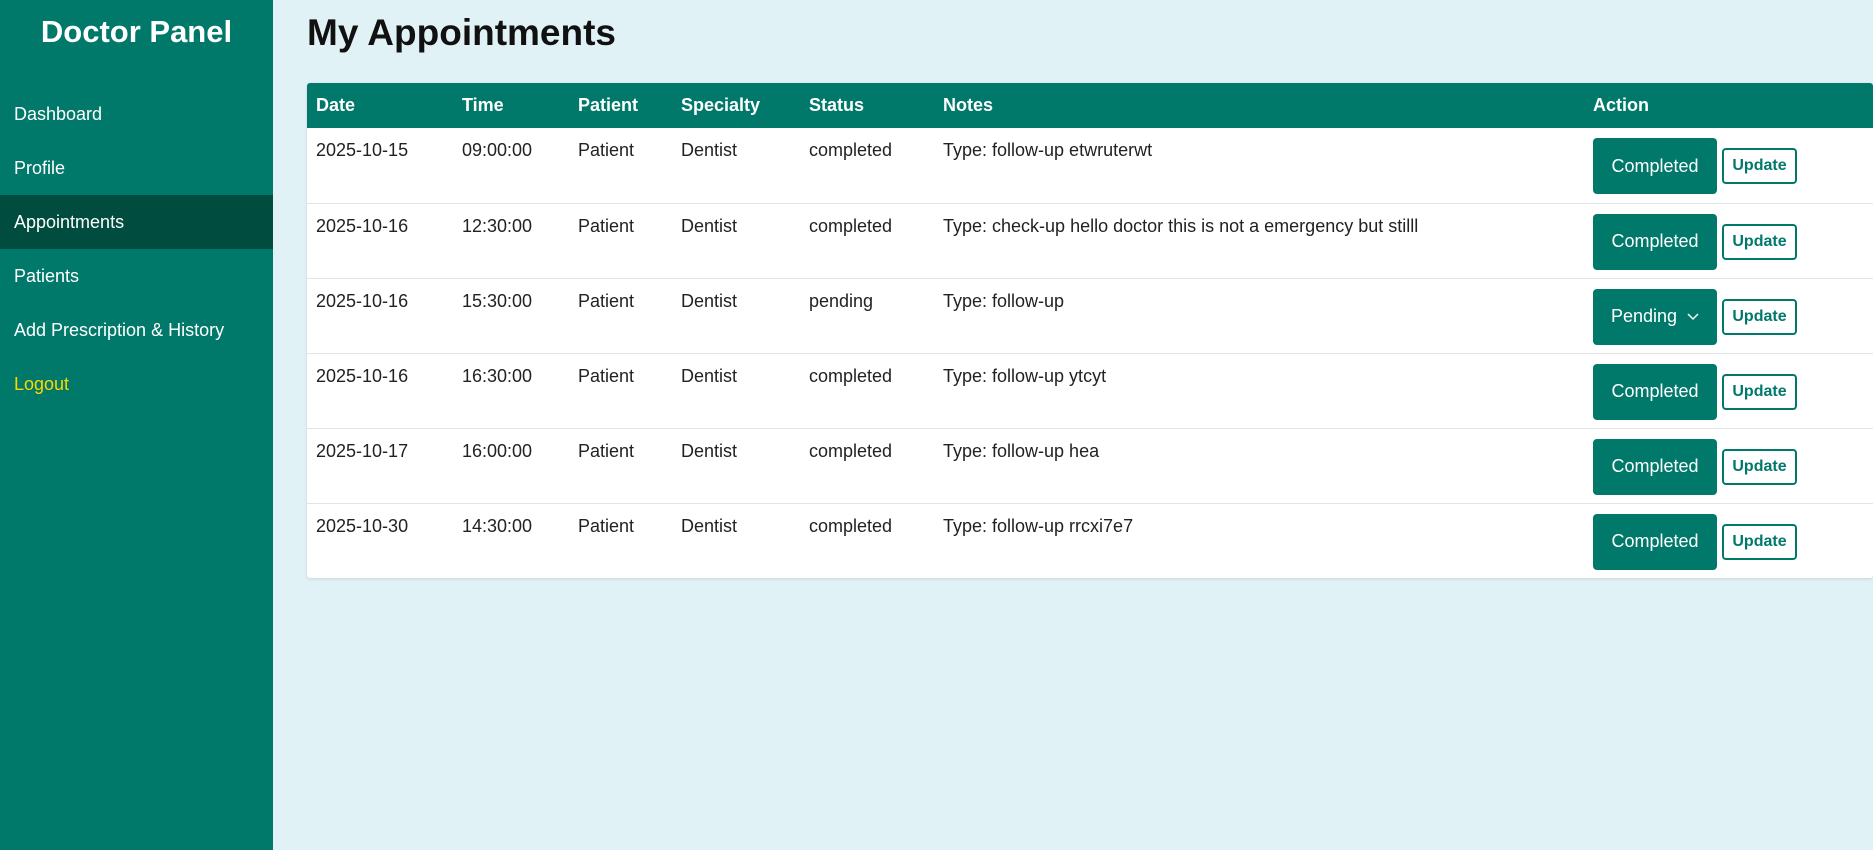 This screenshot has height=850, width=1873. I want to click on cell-notes: Type: follow-up rrcxi7e7, so click(1038, 525).